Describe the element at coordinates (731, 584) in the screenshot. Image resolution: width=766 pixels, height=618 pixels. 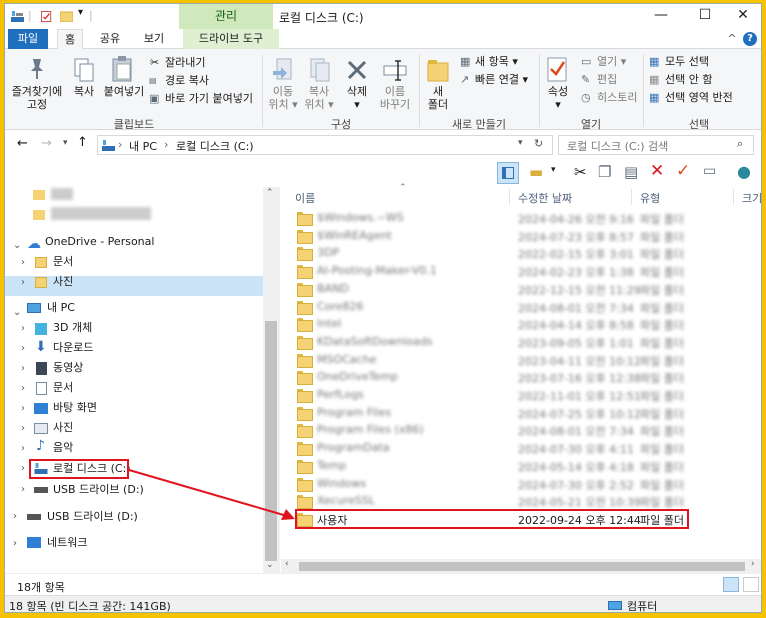
I see `details-view-icon` at that location.